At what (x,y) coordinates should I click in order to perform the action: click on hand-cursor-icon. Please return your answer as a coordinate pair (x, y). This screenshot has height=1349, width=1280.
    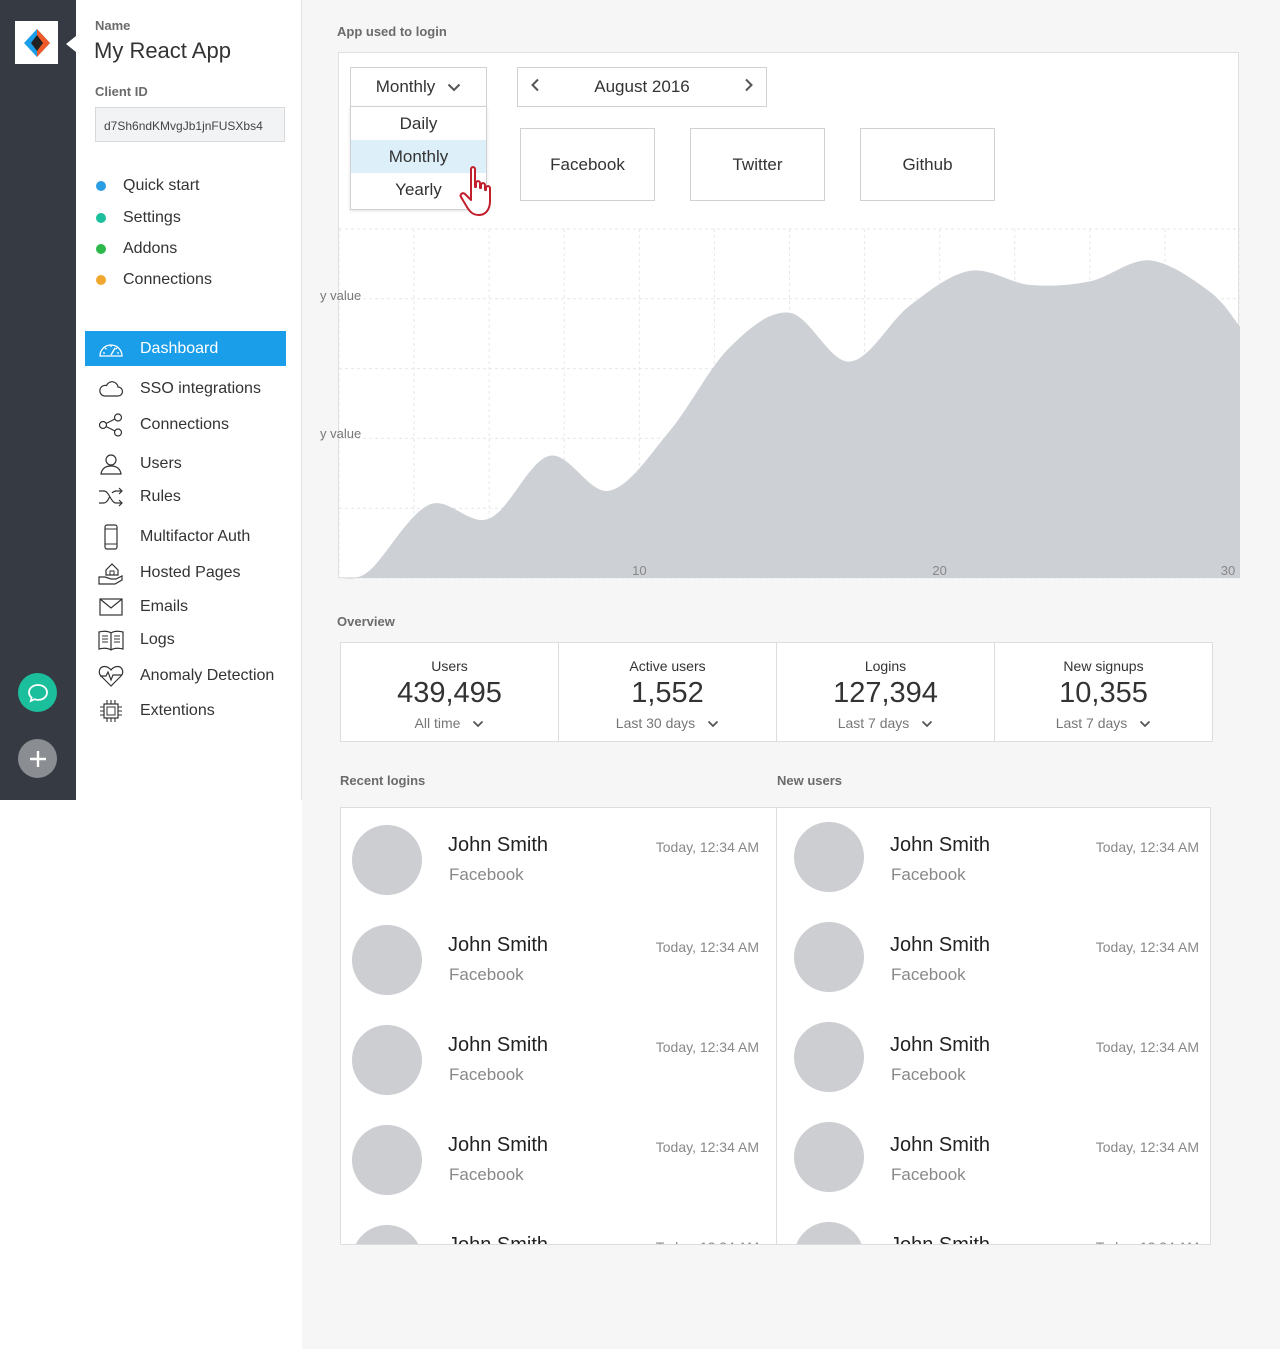
    Looking at the image, I should click on (475, 191).